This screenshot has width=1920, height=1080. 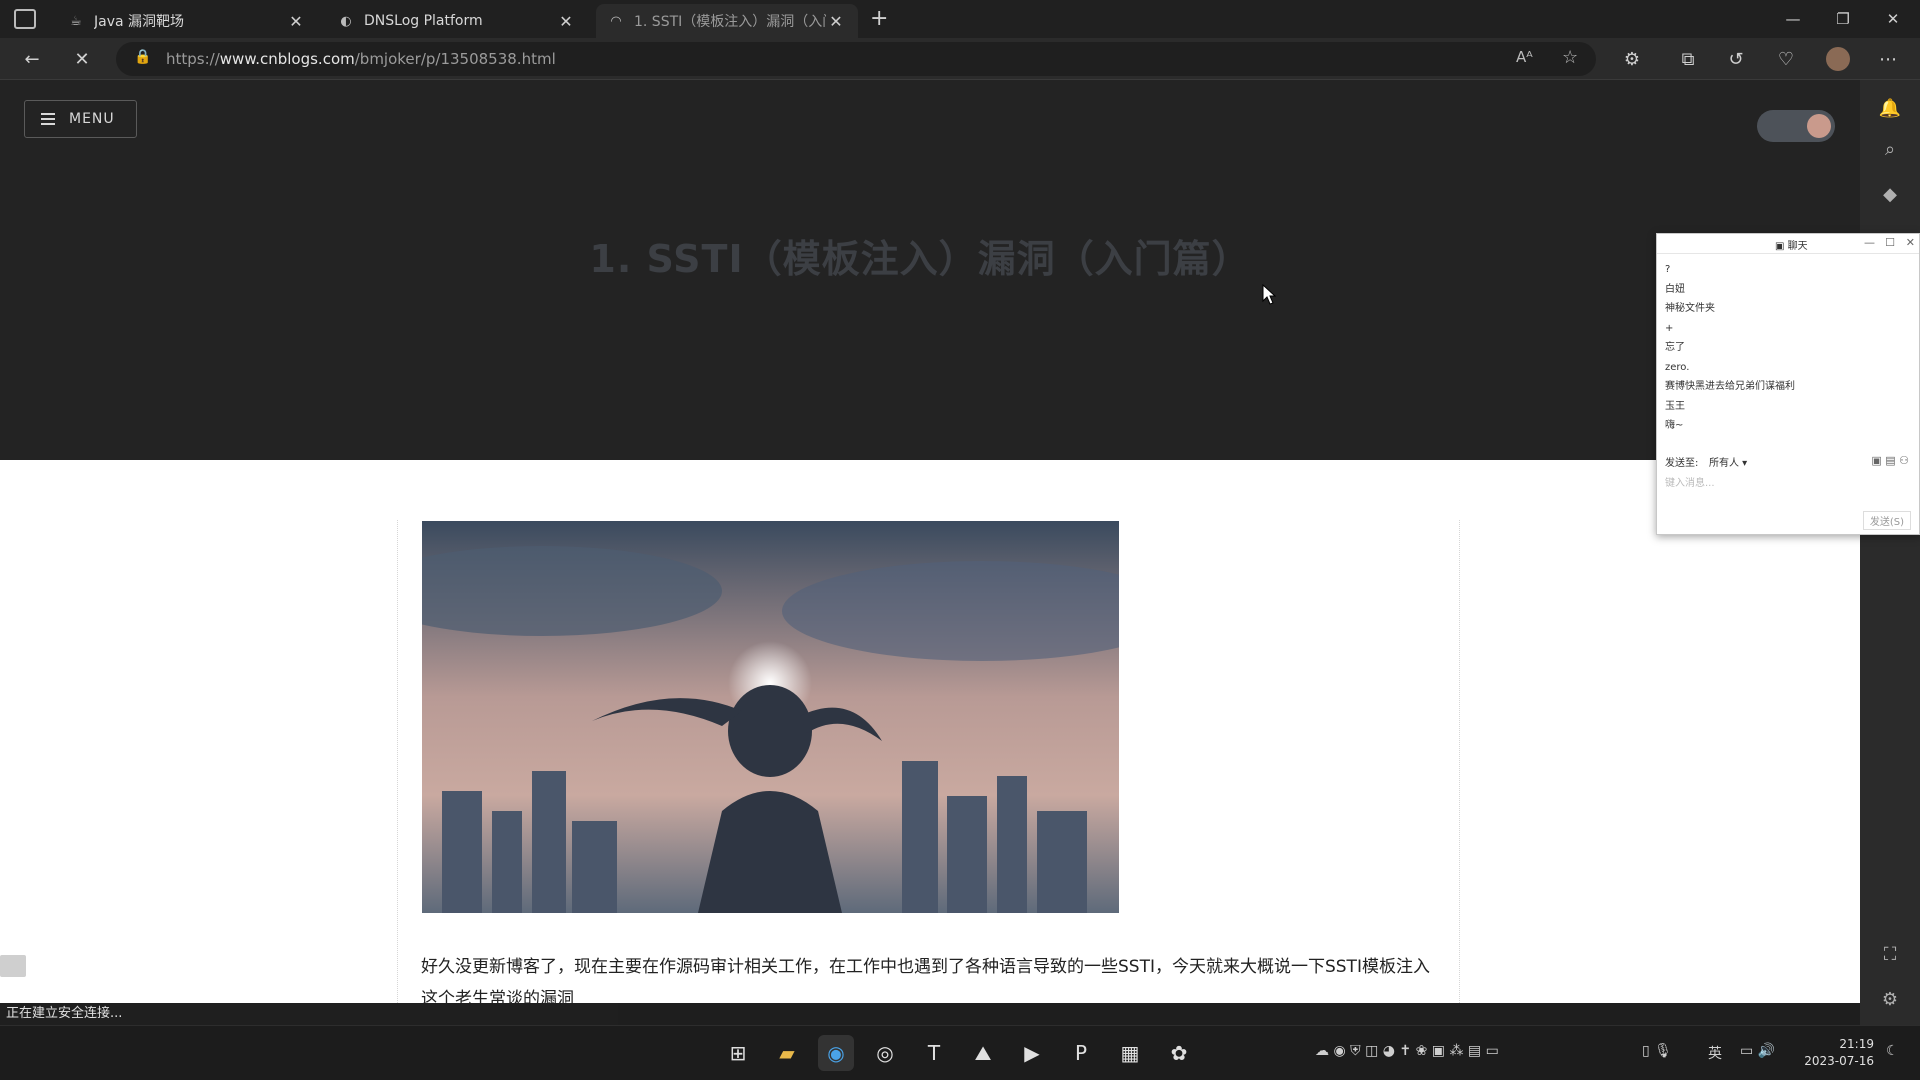 What do you see at coordinates (1838, 59) in the screenshot?
I see `profile-avatar` at bounding box center [1838, 59].